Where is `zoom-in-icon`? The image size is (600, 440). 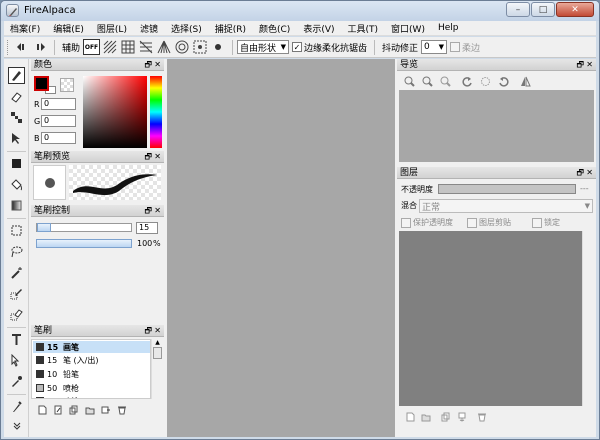 zoom-in-icon is located at coordinates (409, 81).